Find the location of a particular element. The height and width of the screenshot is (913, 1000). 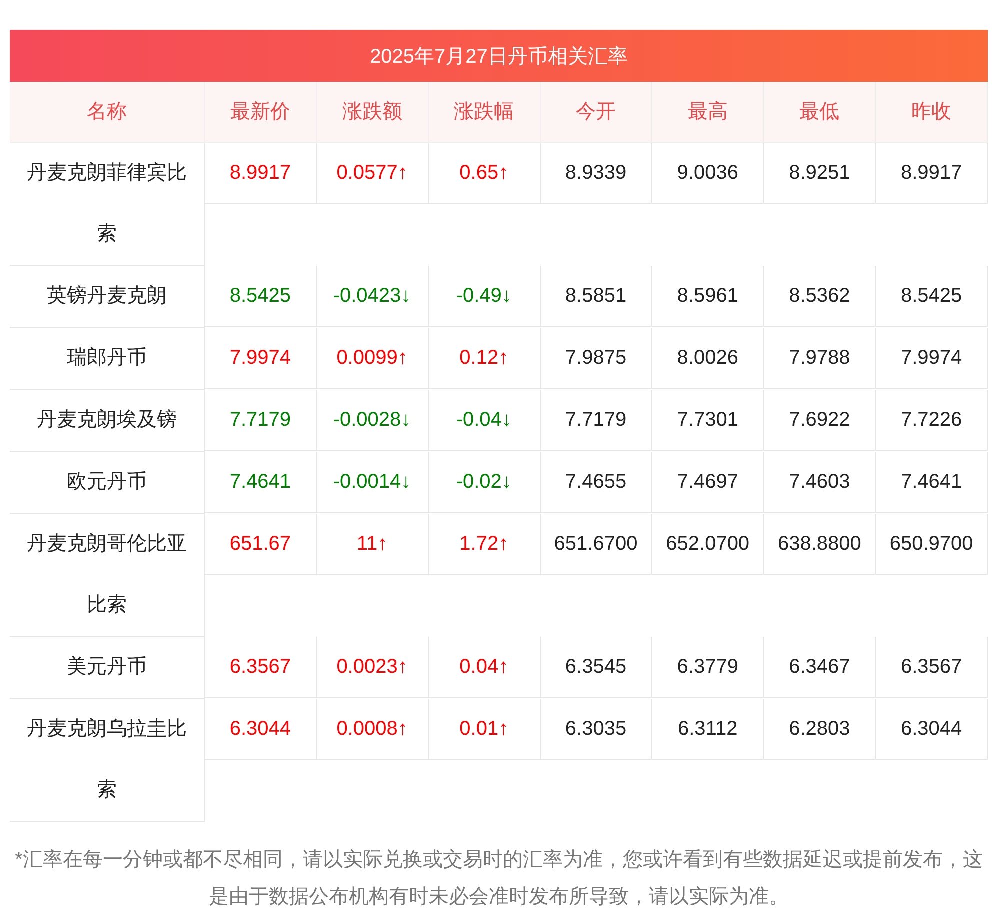

table-cell: 6.3545 is located at coordinates (596, 667).